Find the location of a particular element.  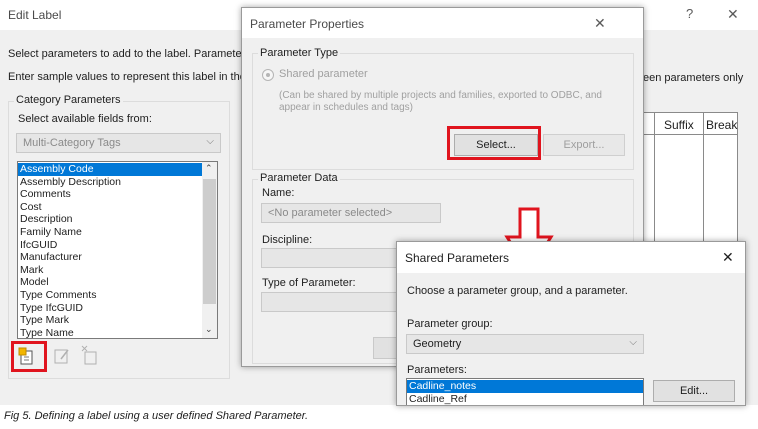

parameter-group-label: Parameter group: is located at coordinates (450, 324).